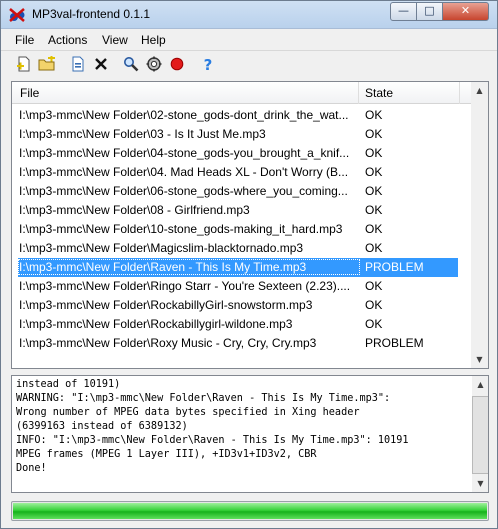  Describe the element at coordinates (479, 225) in the screenshot. I see `list-scrollbar: ▲ ▼` at that location.